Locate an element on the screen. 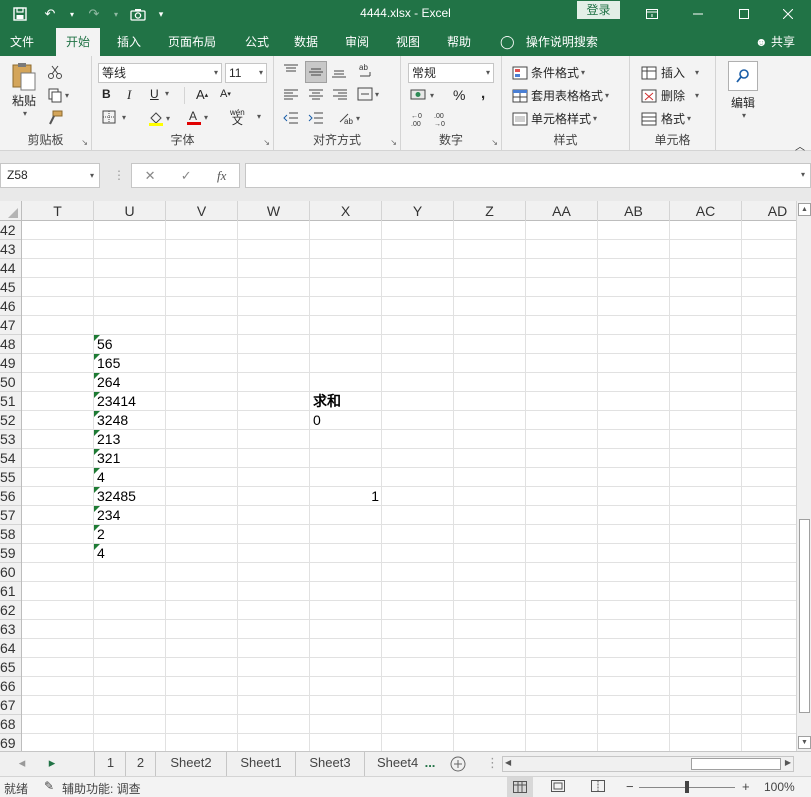 The width and height of the screenshot is (811, 797). row-header-60: 60 is located at coordinates (10, 572).